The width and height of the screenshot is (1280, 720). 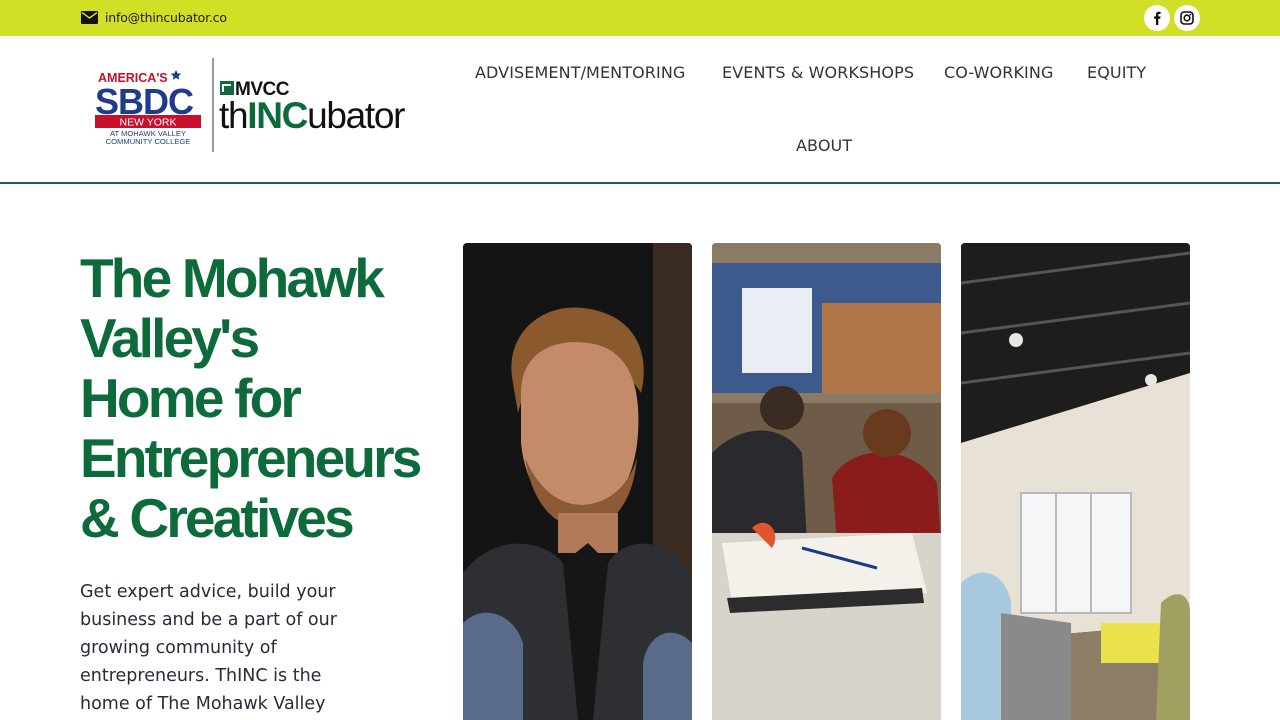 What do you see at coordinates (208, 620) in the screenshot?
I see `hero-text-line: business and be a part of our` at bounding box center [208, 620].